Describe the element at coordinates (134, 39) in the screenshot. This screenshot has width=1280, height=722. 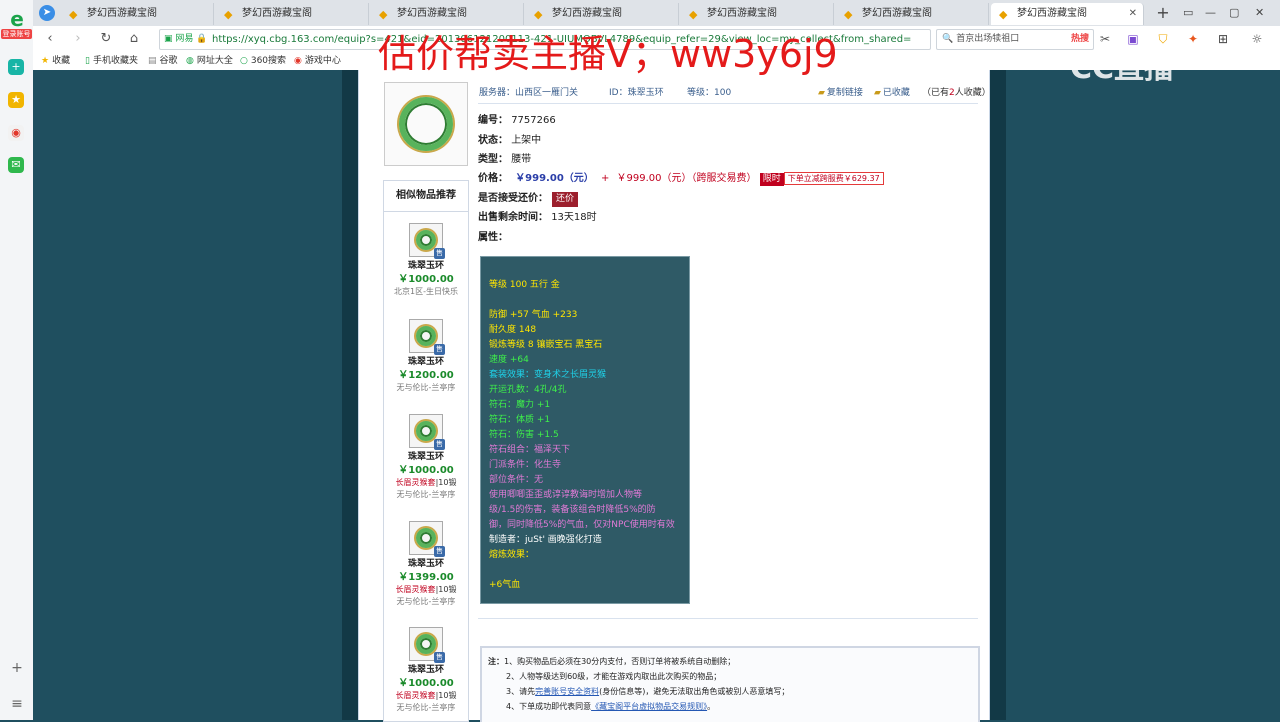
I see `home-icon: ⌂` at that location.